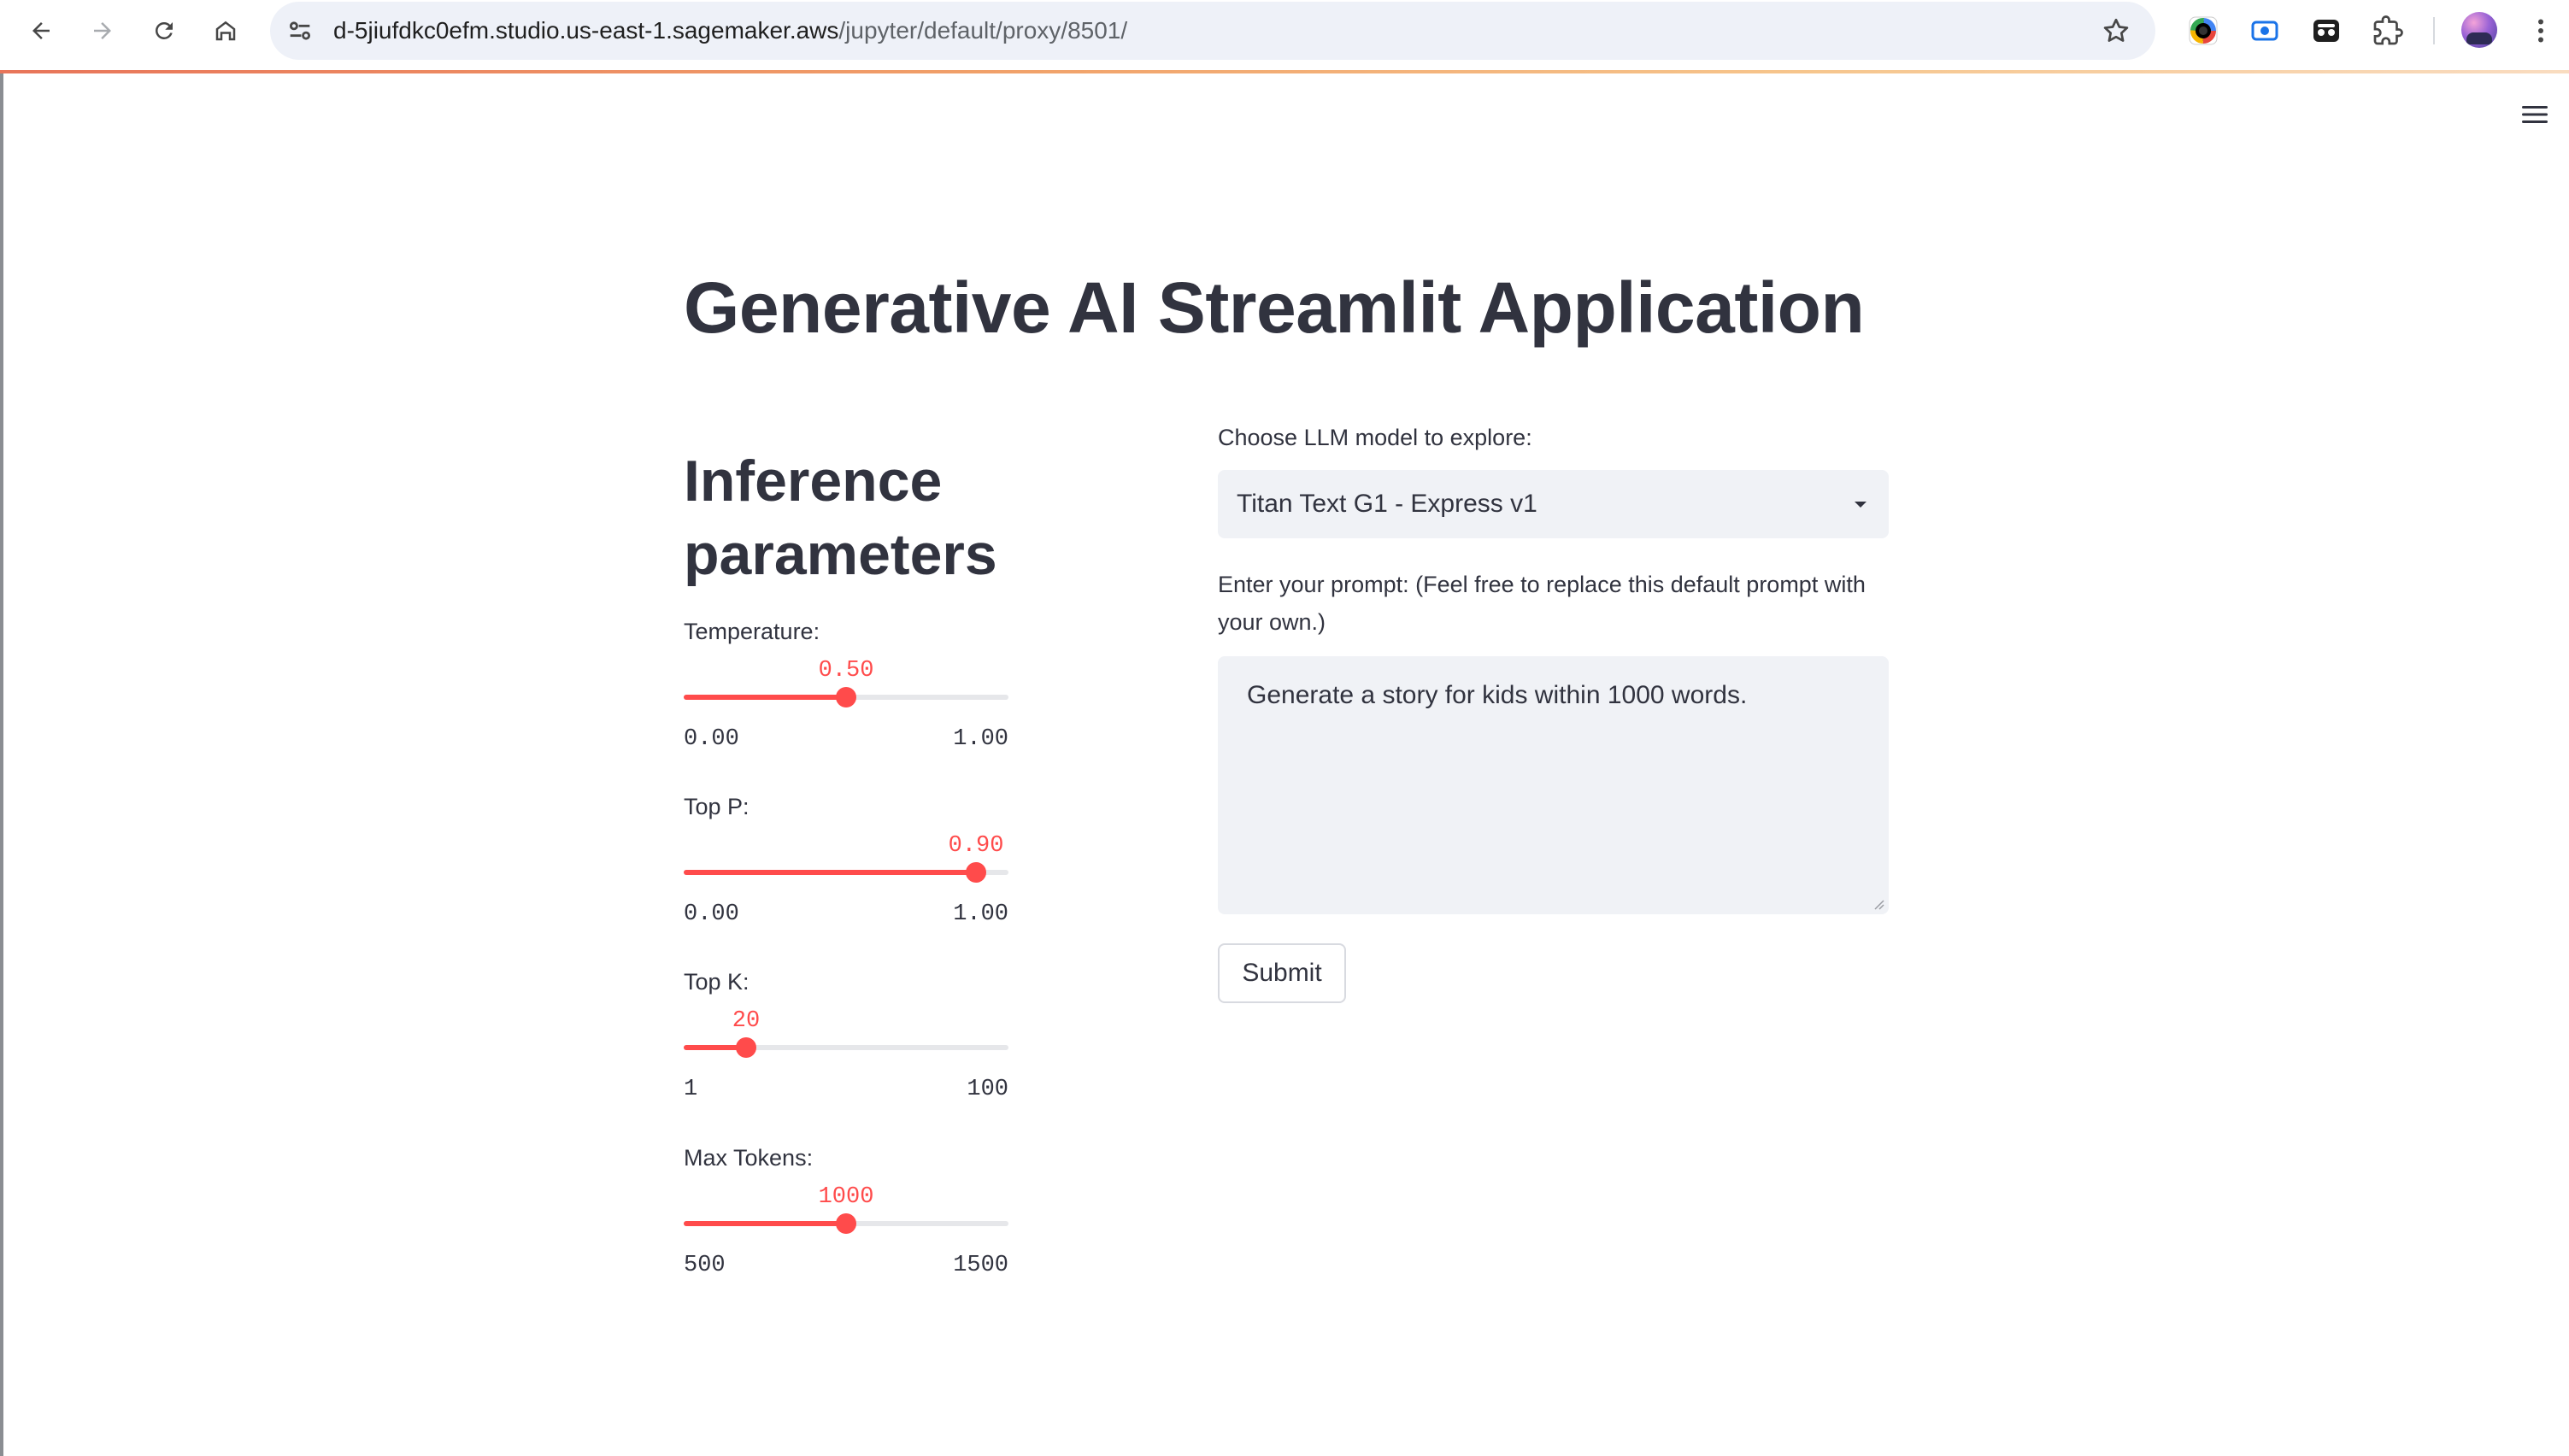  I want to click on kebab-menu-icon, so click(2540, 31).